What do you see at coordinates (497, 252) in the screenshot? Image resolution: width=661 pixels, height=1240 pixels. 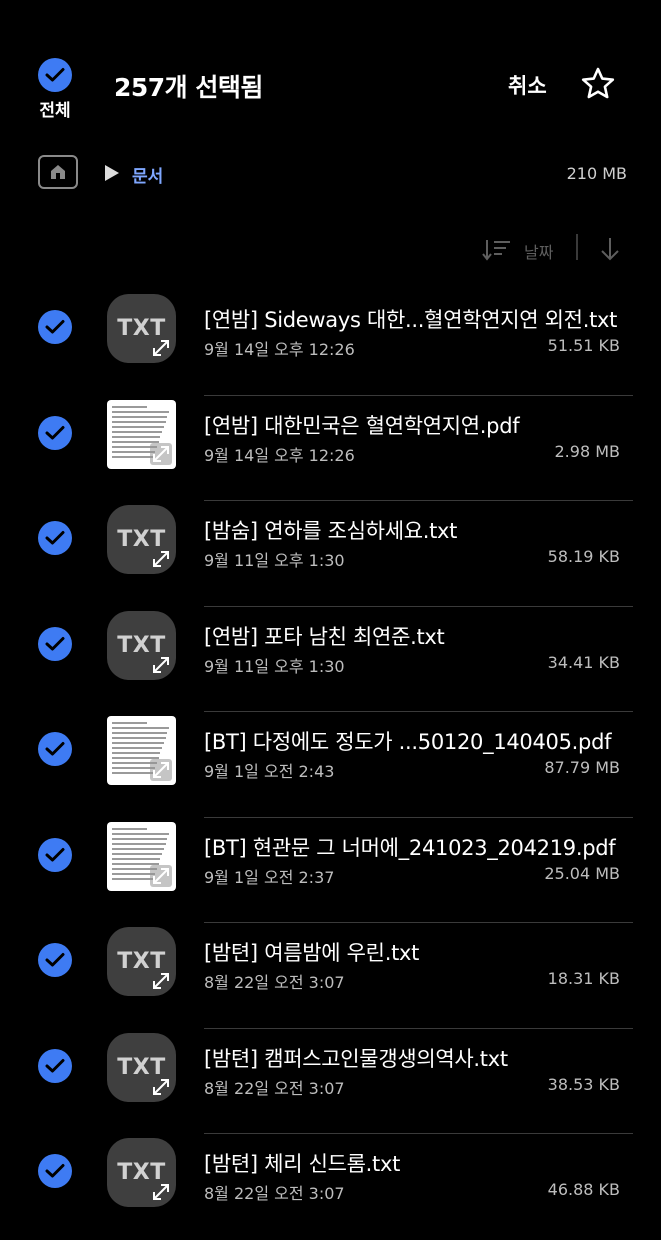 I see `sort-order-icon` at bounding box center [497, 252].